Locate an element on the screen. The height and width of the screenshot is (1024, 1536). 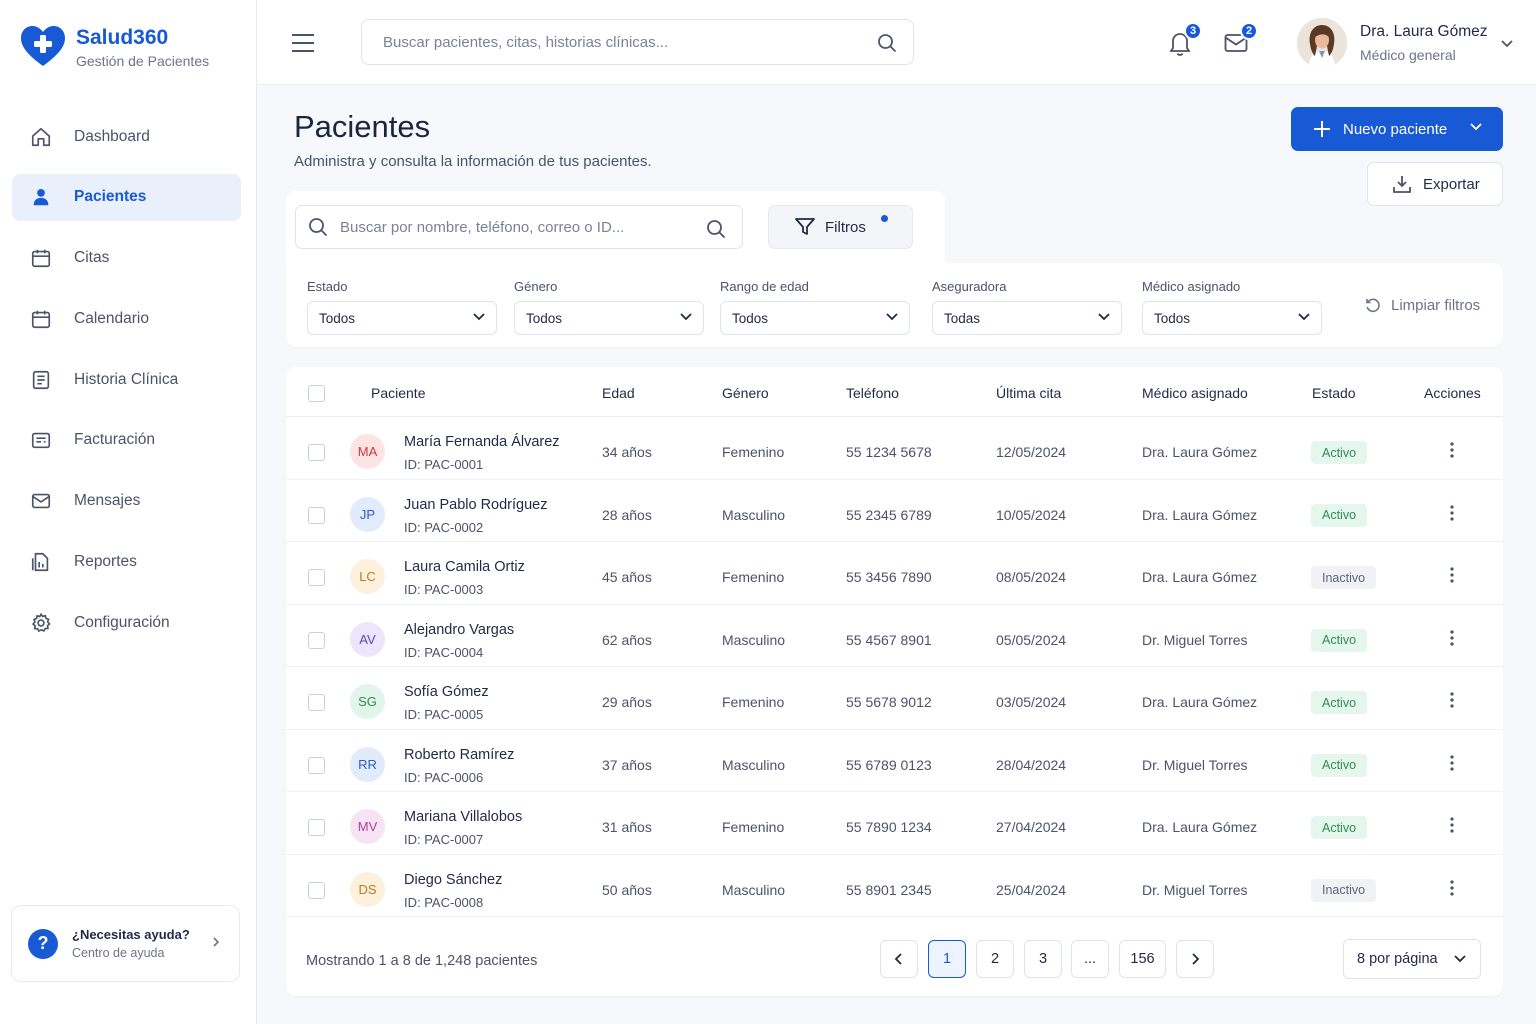
sidebar-item-citas: Citas is located at coordinates (126, 258).